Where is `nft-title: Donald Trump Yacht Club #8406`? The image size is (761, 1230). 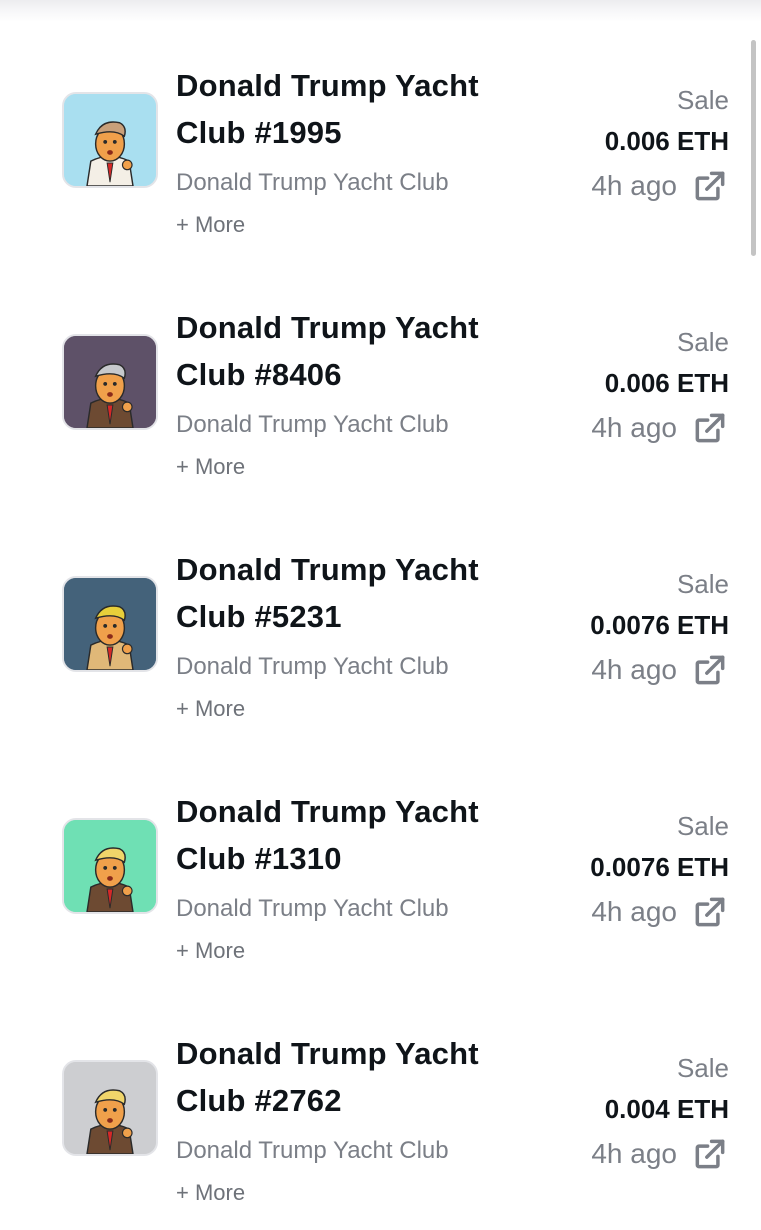 nft-title: Donald Trump Yacht Club #8406 is located at coordinates (351, 351).